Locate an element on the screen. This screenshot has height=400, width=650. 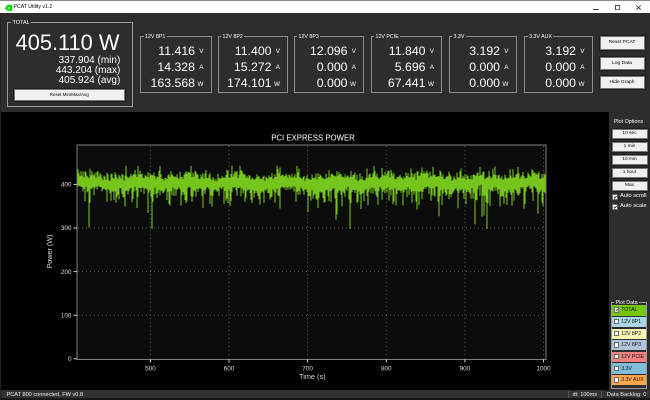
svg-text: 600 is located at coordinates (229, 369).